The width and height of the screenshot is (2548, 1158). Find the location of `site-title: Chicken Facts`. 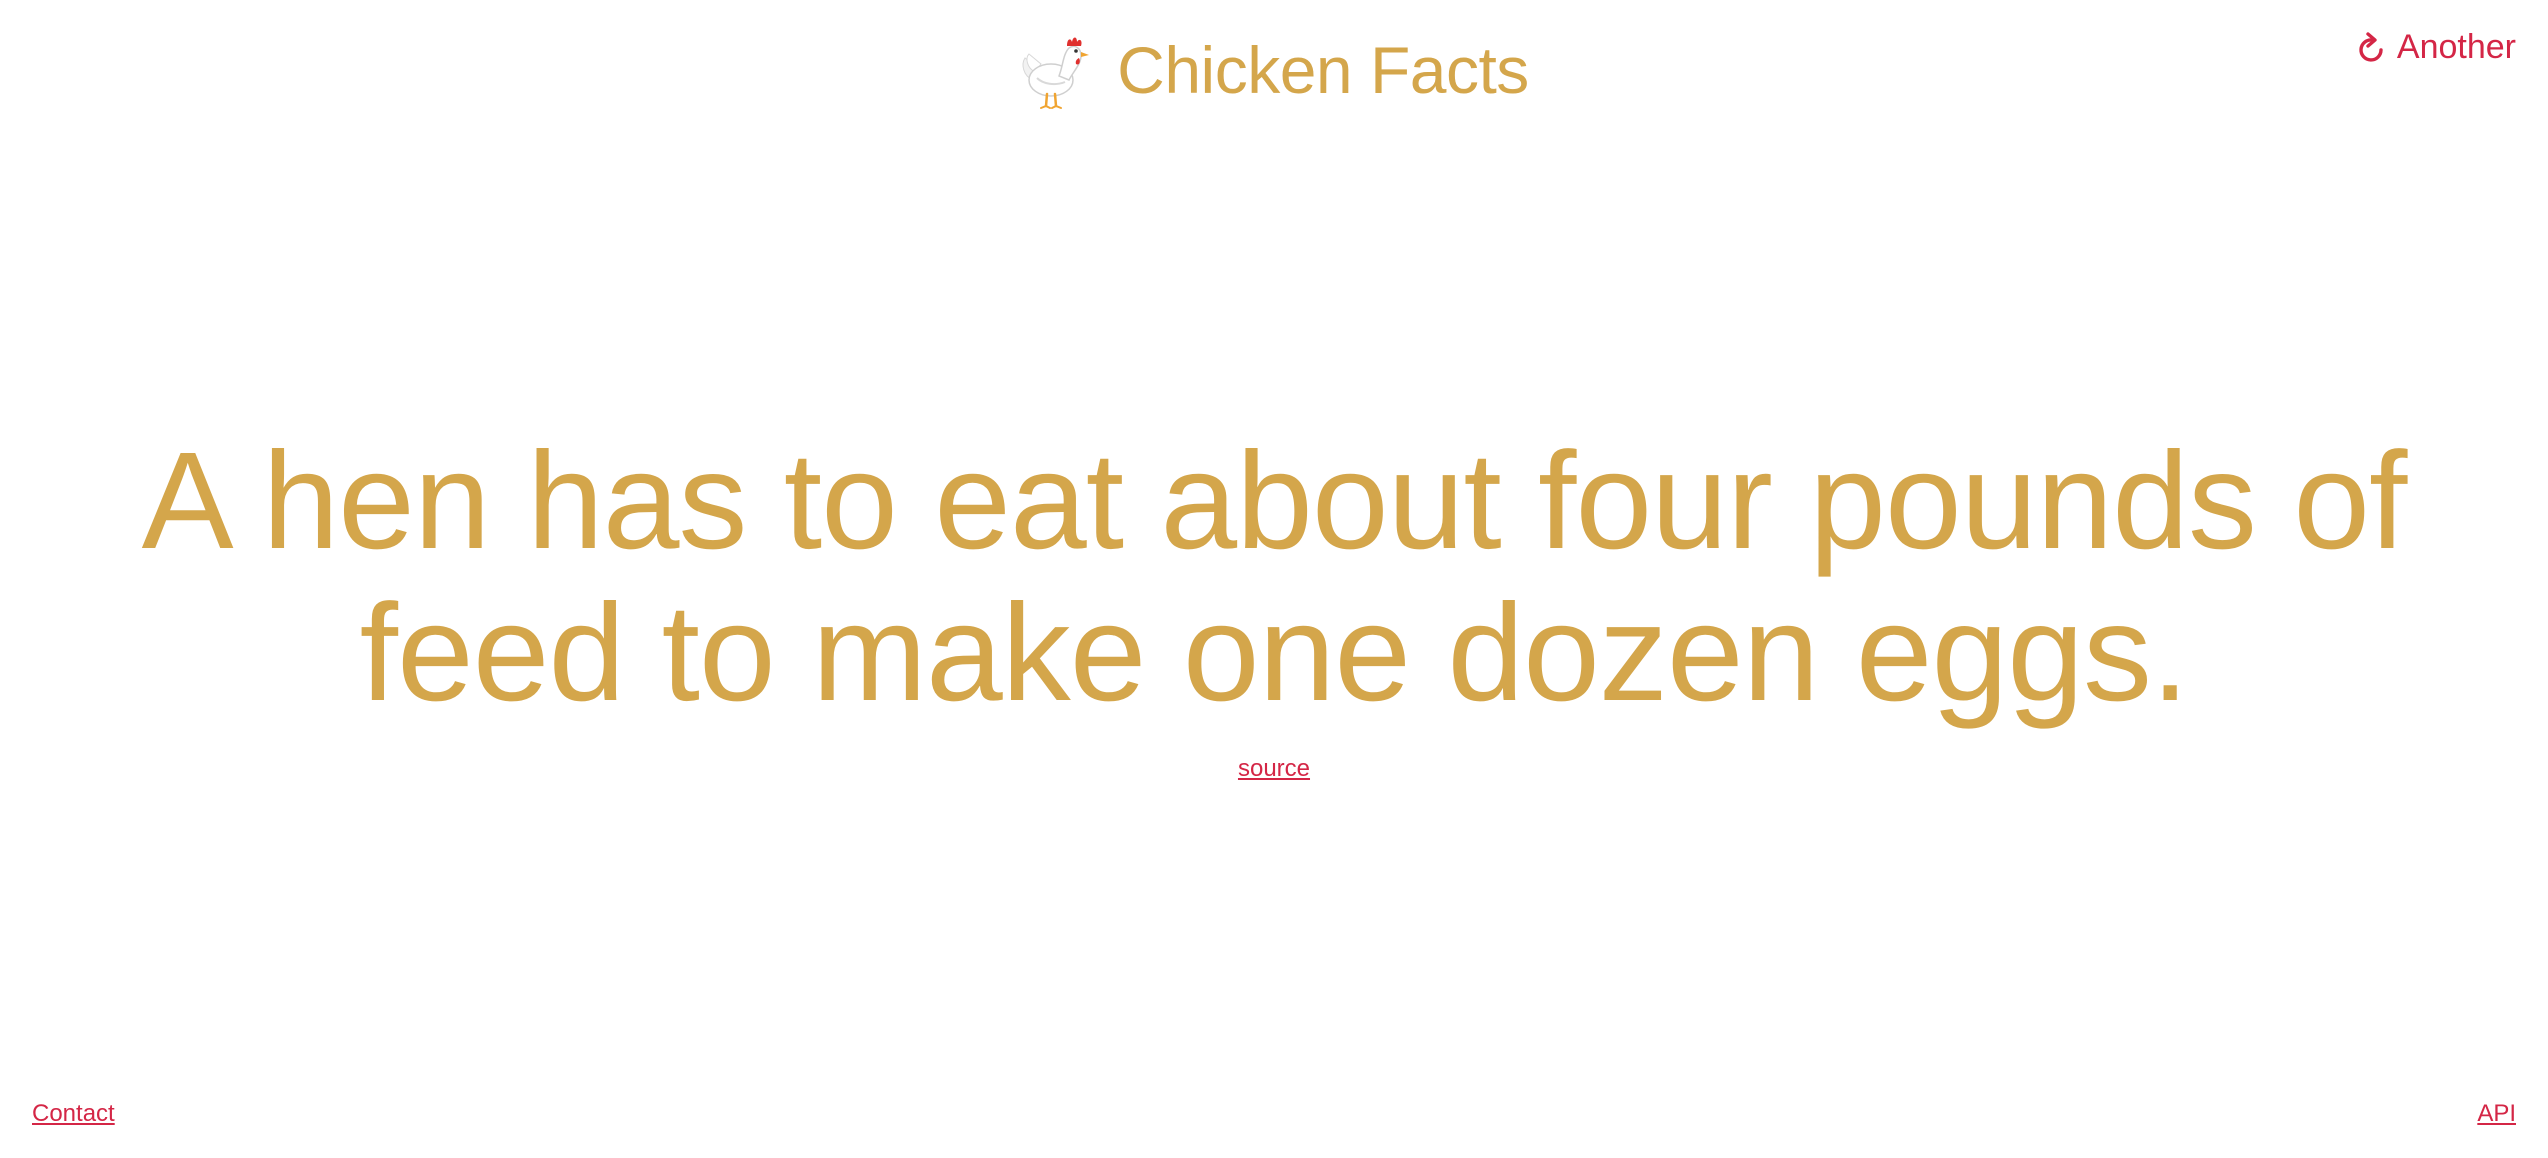

site-title: Chicken Facts is located at coordinates (1323, 70).